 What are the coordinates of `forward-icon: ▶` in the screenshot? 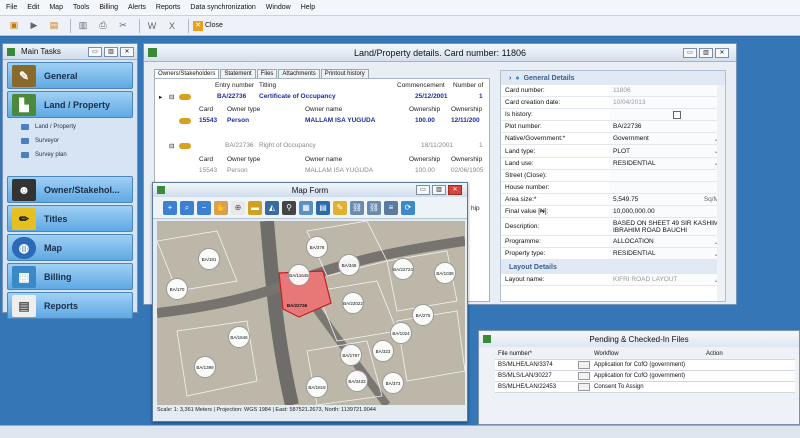 It's located at (34, 26).